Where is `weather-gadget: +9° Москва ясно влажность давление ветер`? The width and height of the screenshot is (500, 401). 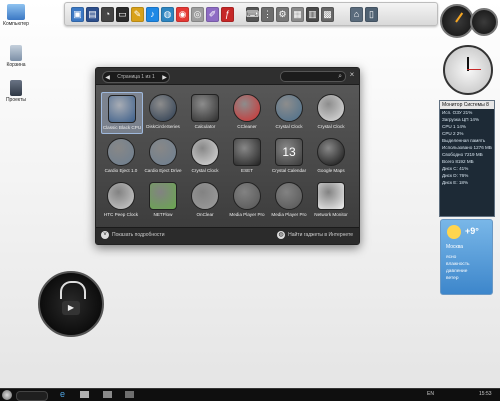 weather-gadget: +9° Москва ясно влажность давление ветер is located at coordinates (466, 257).